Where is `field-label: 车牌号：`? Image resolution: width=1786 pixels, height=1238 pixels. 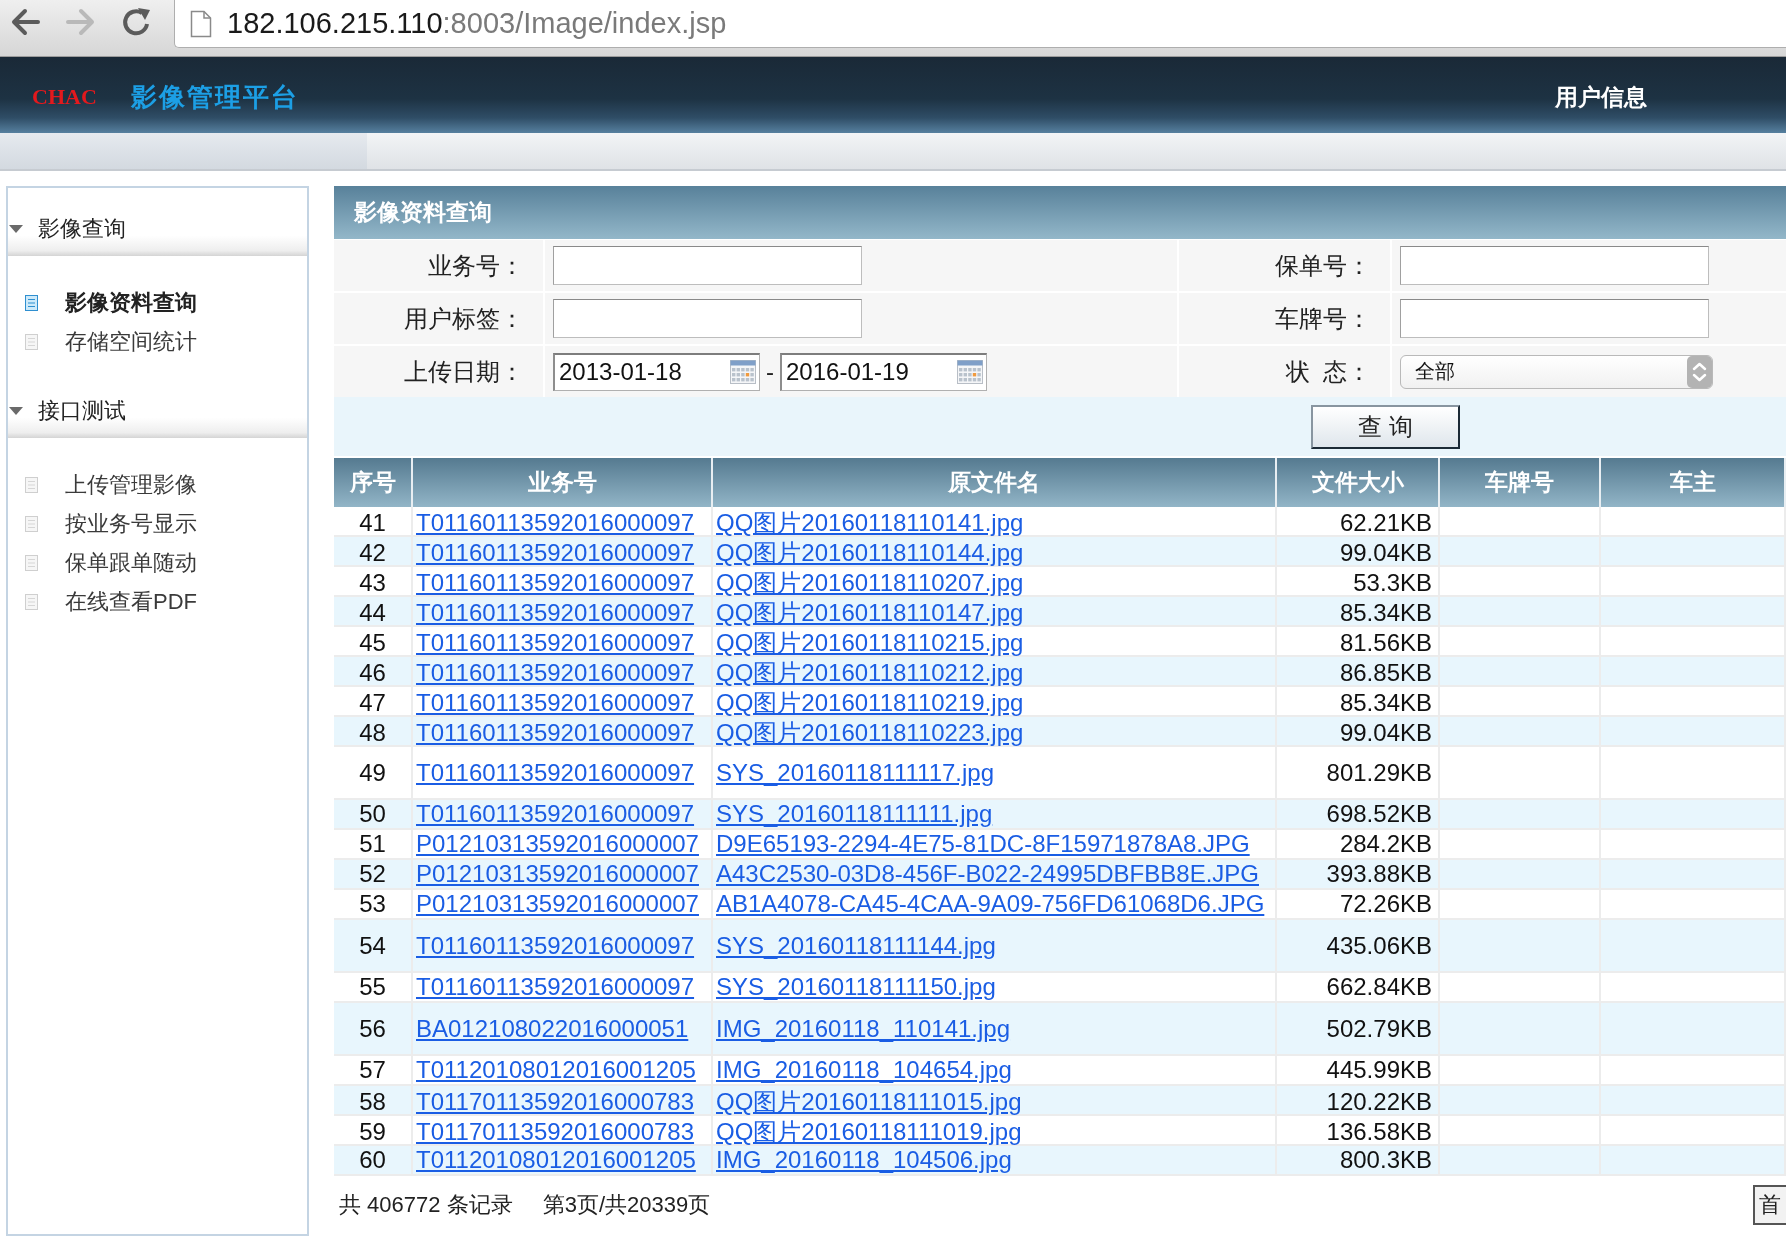
field-label: 车牌号： is located at coordinates (1323, 318).